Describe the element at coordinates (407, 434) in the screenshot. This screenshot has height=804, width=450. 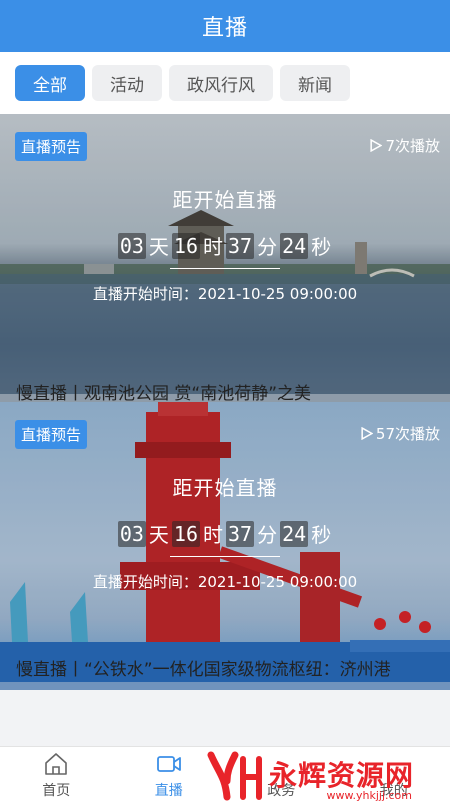
I see `play-count-text: 57次播放` at that location.